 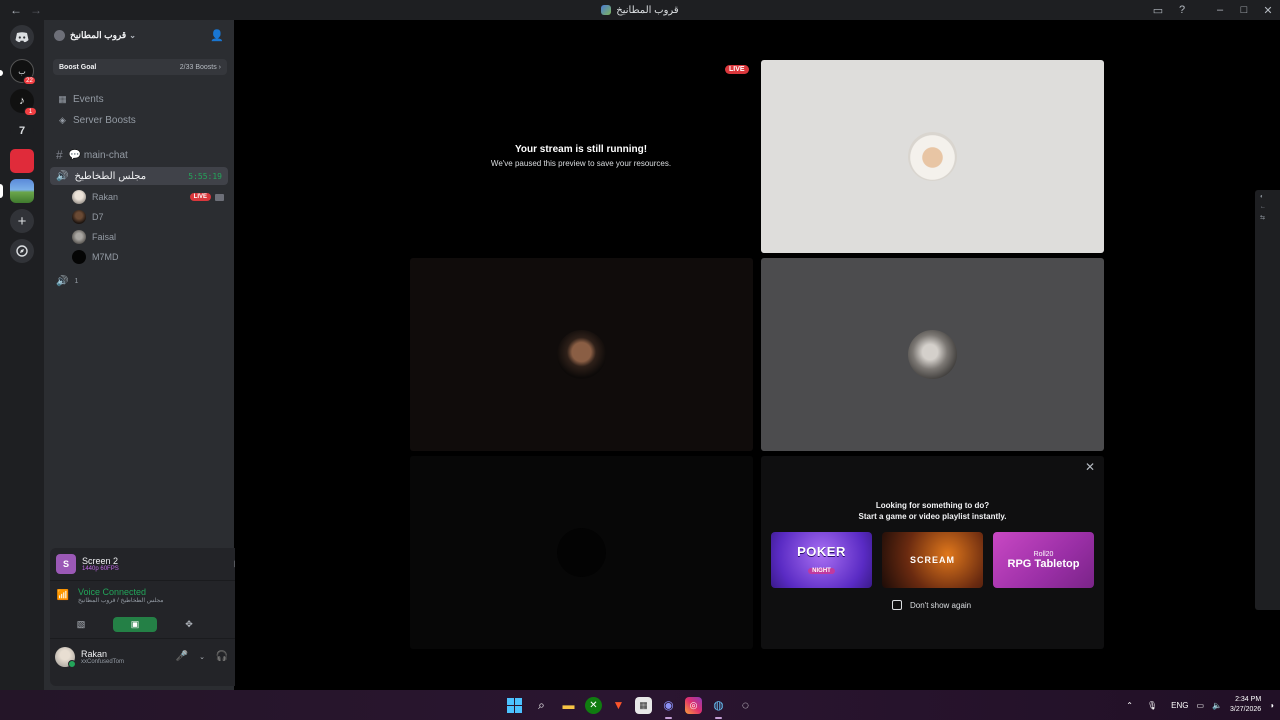 What do you see at coordinates (78, 67) in the screenshot?
I see `boost-goal-label: Boost Goal` at bounding box center [78, 67].